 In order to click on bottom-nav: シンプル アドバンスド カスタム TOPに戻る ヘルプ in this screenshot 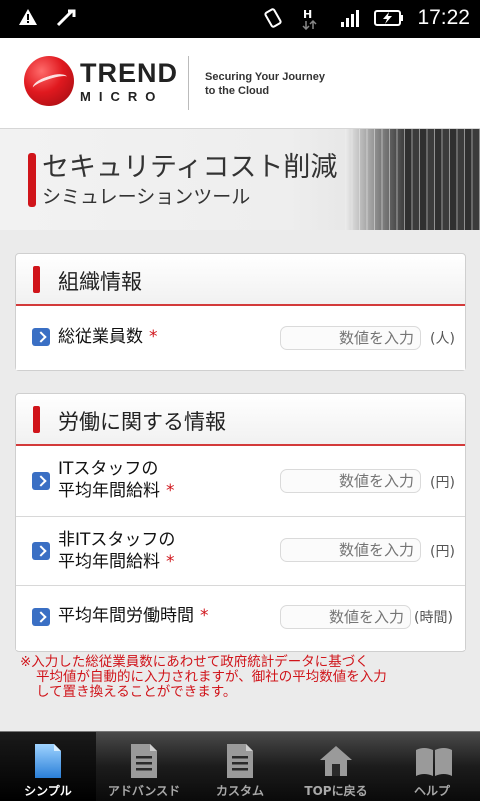, I will do `click(240, 766)`.